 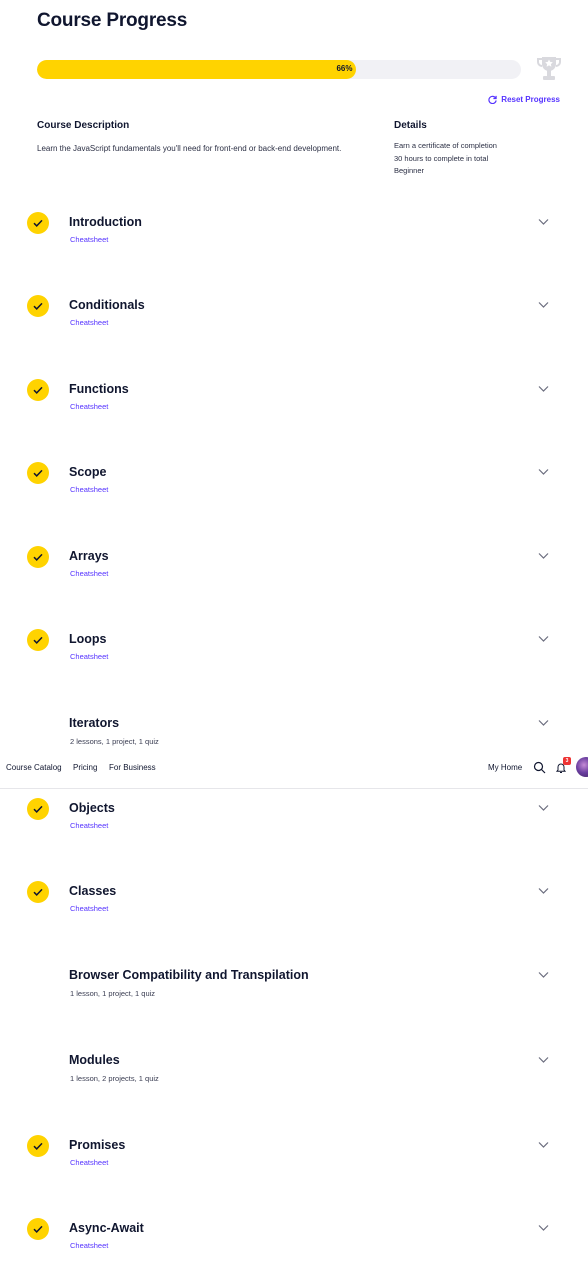 I want to click on progress-fill, so click(x=197, y=69).